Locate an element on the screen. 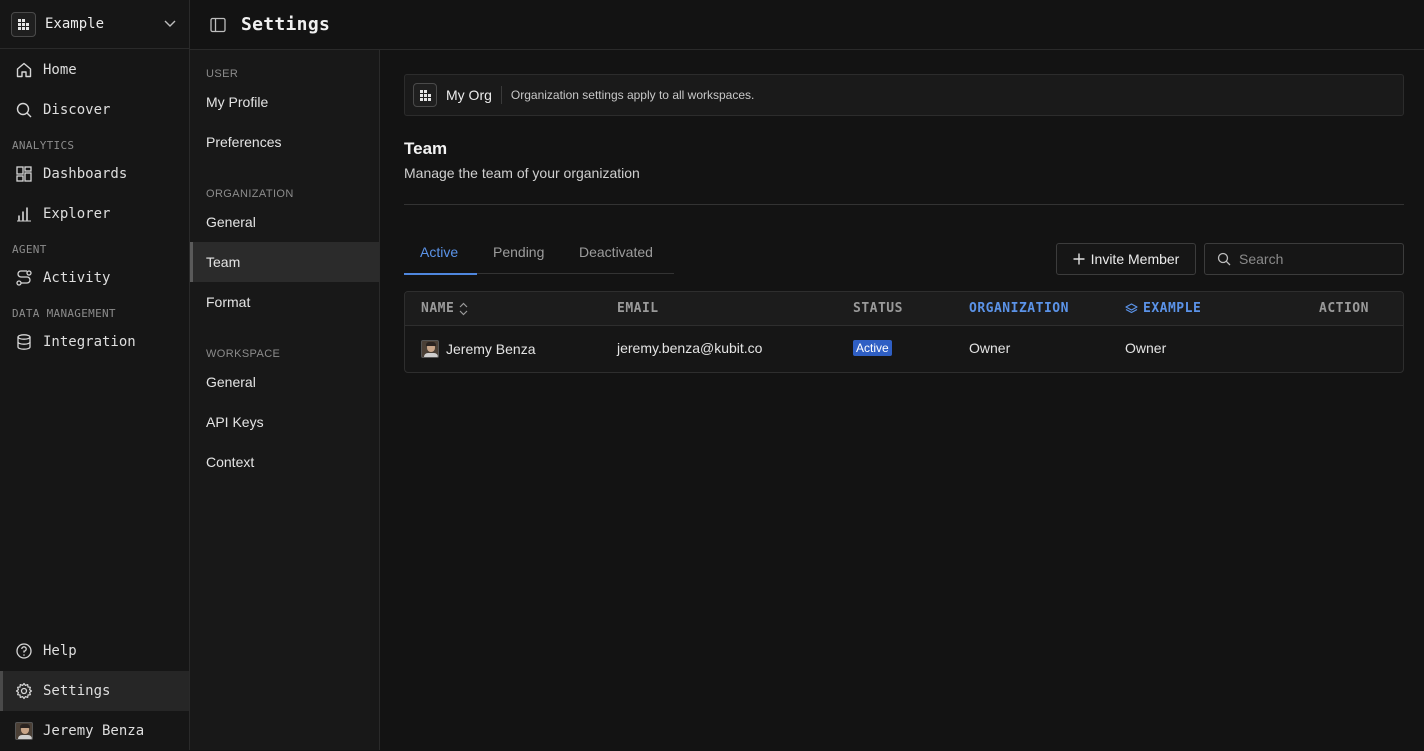  sidebar-item-activity: Activity is located at coordinates (95, 278).